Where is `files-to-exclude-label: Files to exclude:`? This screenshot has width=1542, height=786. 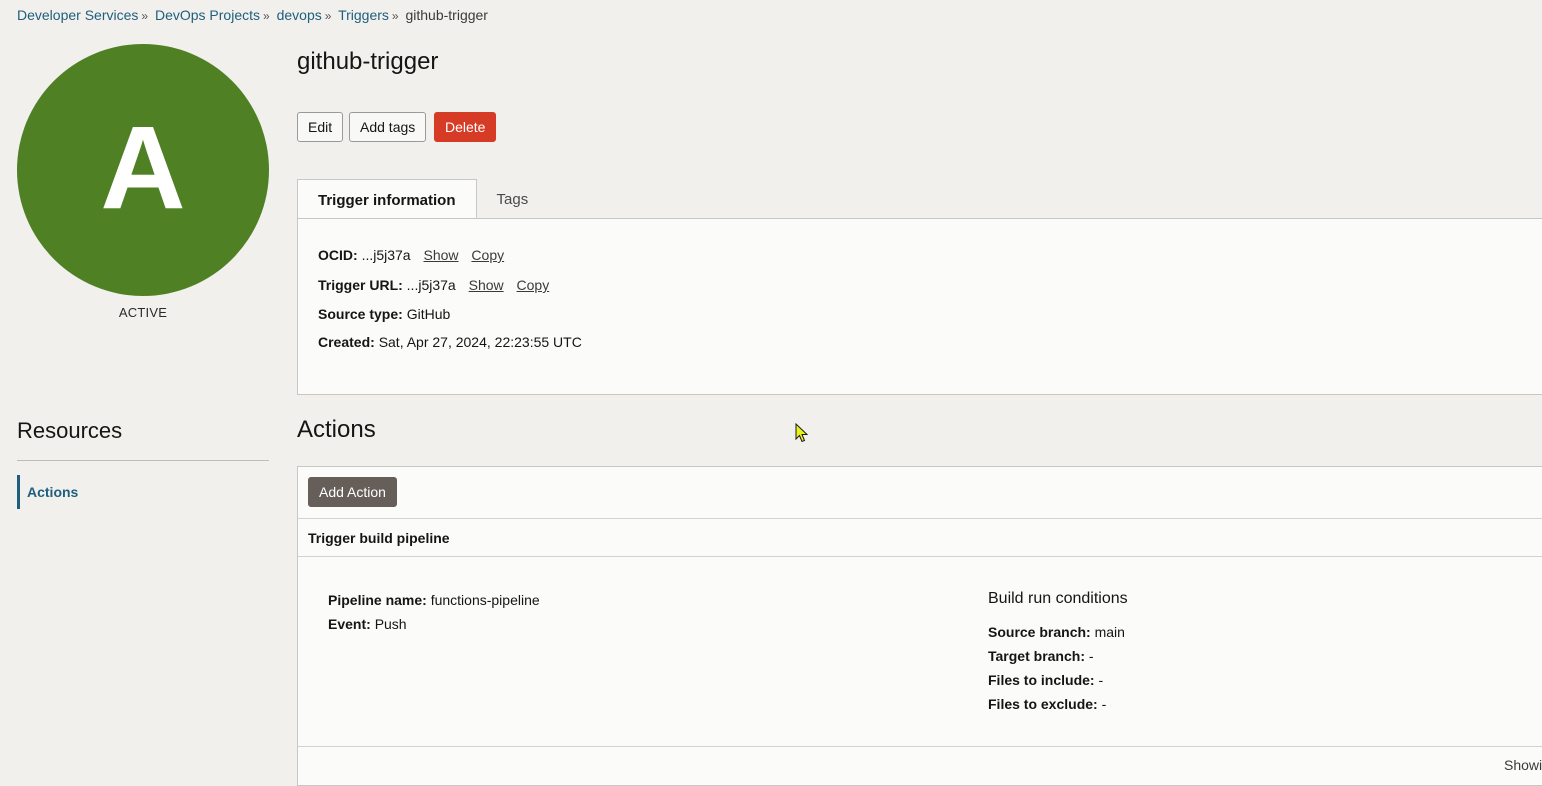
files-to-exclude-label: Files to exclude: is located at coordinates (1043, 704).